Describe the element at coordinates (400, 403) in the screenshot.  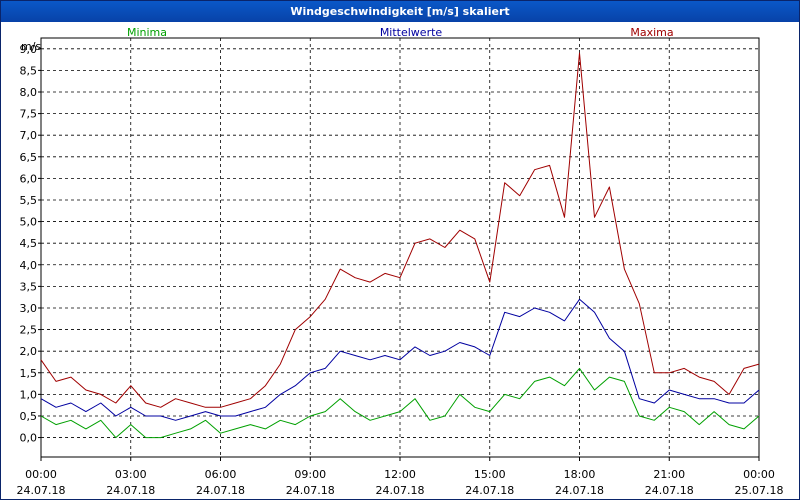
I see `series-line-minima` at that location.